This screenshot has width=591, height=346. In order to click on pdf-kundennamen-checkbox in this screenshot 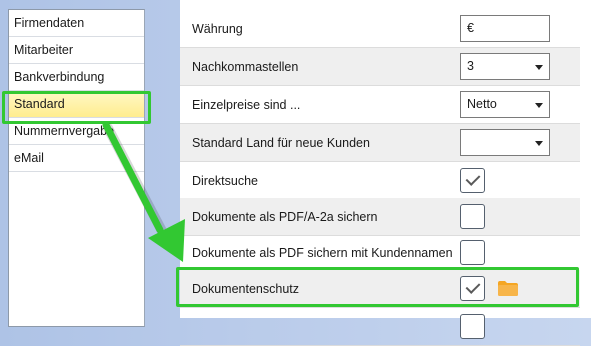, I will do `click(472, 252)`.